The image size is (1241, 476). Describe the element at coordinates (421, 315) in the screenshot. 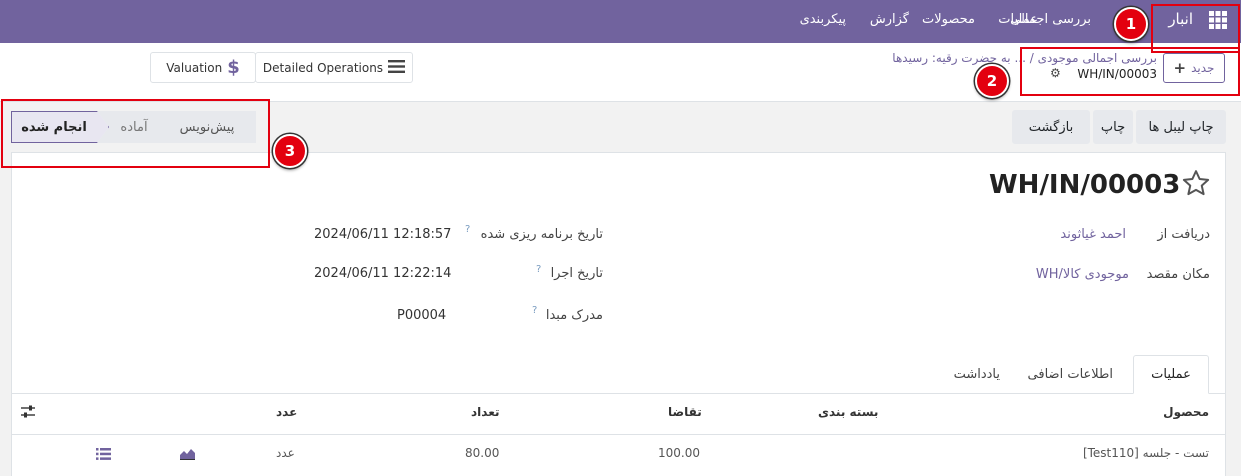

I see `origin-value: P00004` at that location.